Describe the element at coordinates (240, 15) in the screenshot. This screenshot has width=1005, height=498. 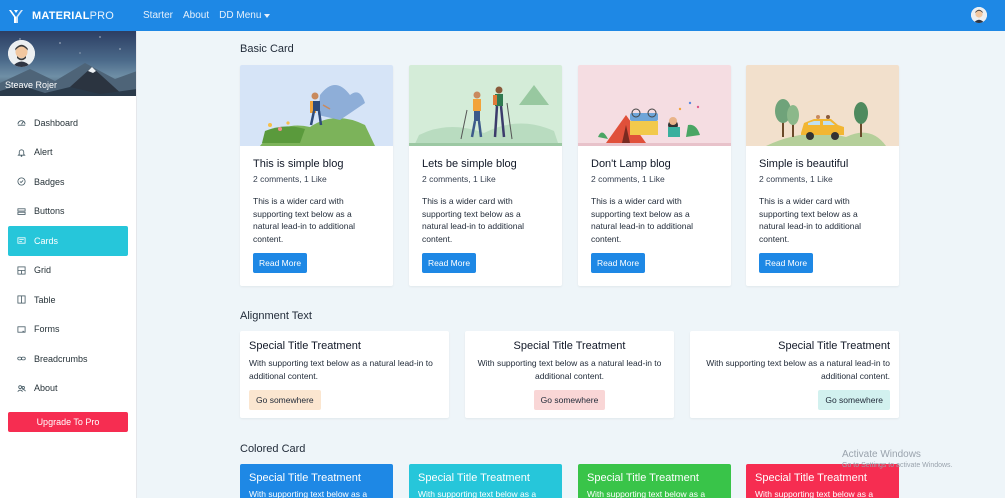
I see `nav-dd-menu-label: DD Menu` at that location.